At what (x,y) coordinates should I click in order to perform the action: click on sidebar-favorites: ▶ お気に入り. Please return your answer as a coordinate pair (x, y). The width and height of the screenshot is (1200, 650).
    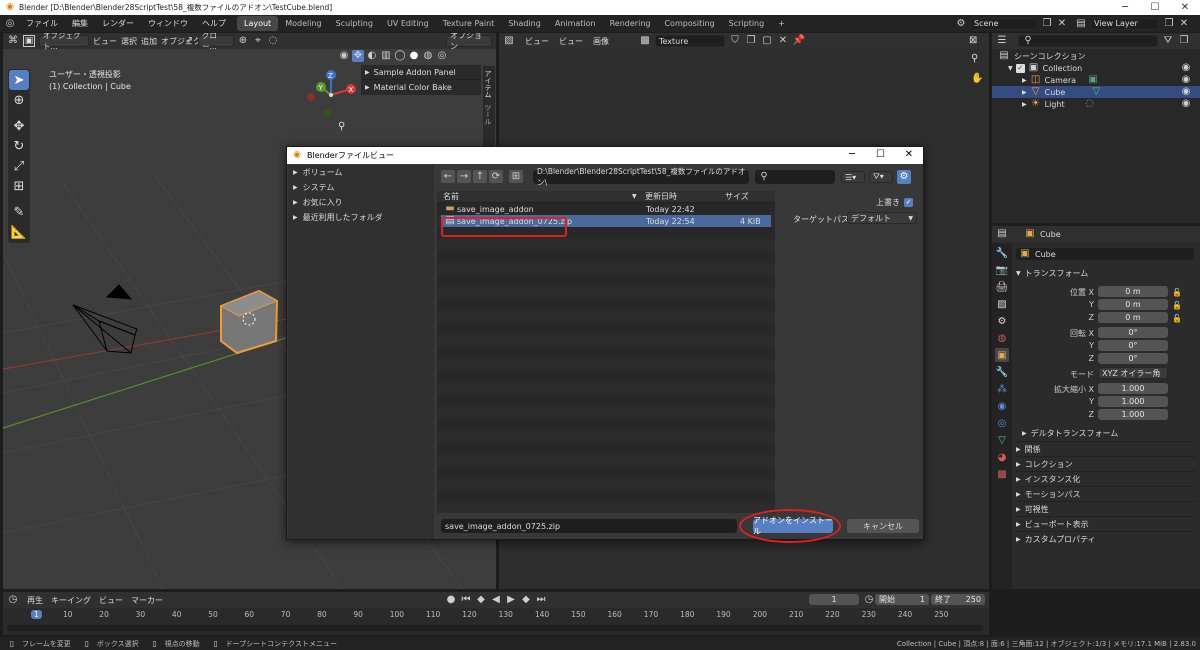
    Looking at the image, I should click on (361, 202).